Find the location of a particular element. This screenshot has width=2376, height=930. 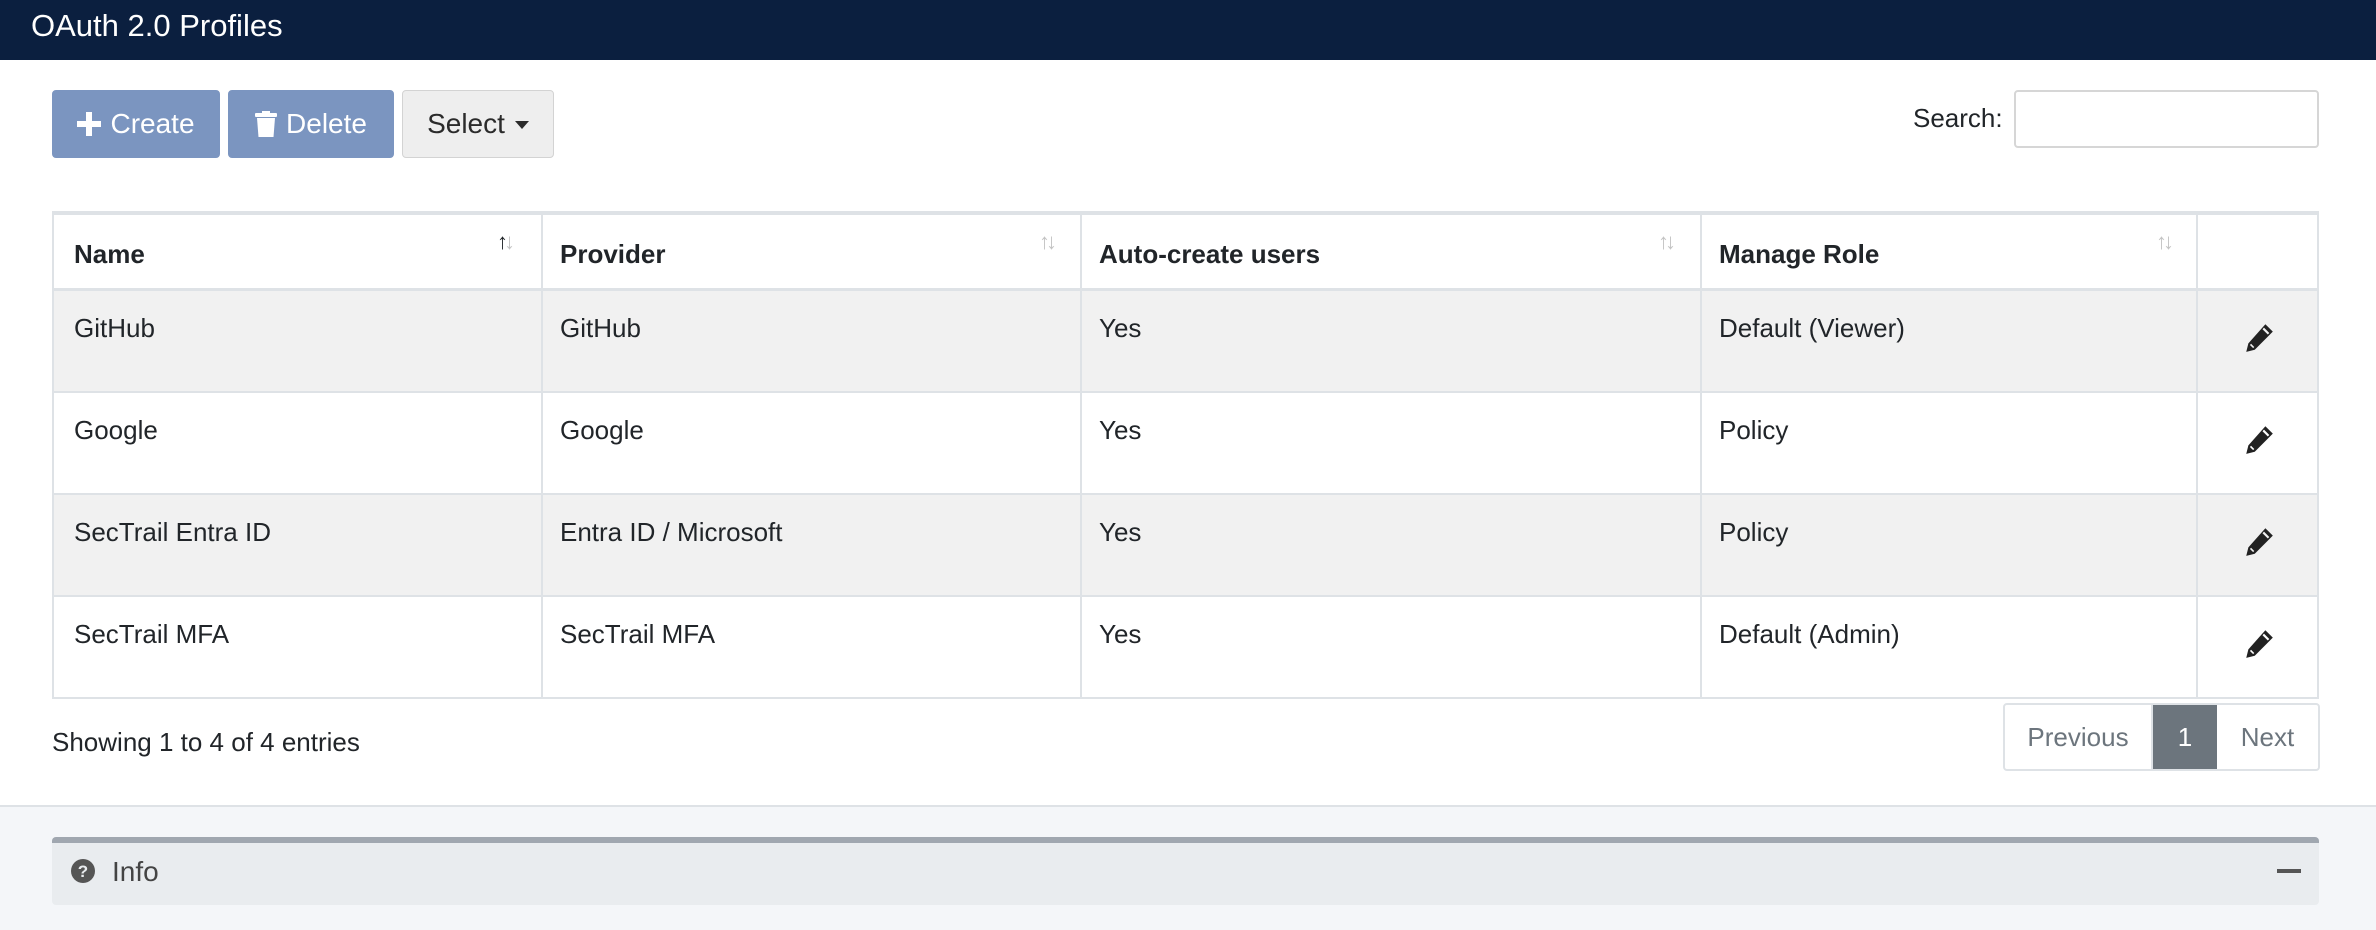

column-header-name: Name is located at coordinates (109, 254).